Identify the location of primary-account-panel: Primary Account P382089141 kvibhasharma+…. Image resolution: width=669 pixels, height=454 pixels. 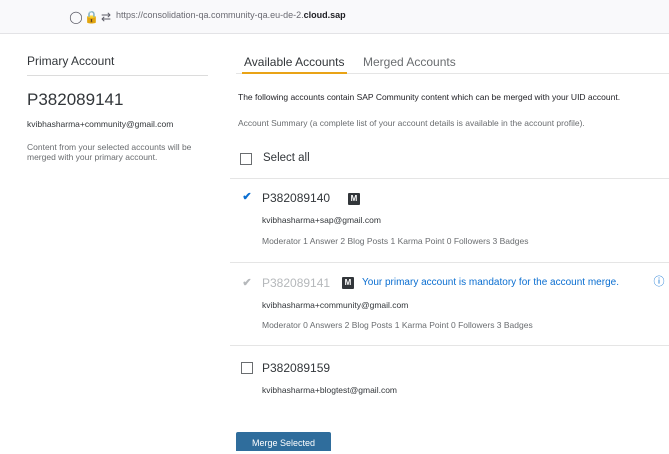
(117, 103).